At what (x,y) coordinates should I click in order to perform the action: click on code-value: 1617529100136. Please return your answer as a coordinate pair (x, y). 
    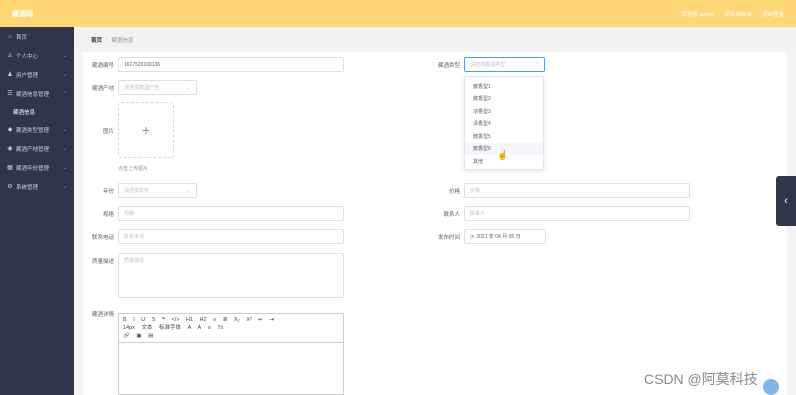
    Looking at the image, I should click on (142, 64).